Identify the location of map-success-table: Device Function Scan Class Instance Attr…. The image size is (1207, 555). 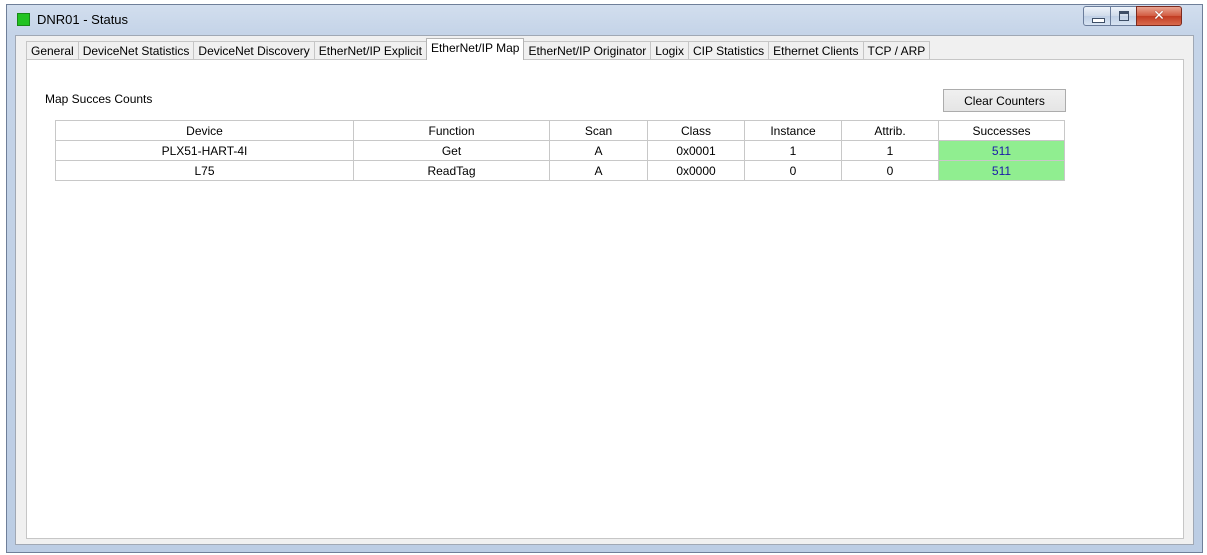
(560, 150).